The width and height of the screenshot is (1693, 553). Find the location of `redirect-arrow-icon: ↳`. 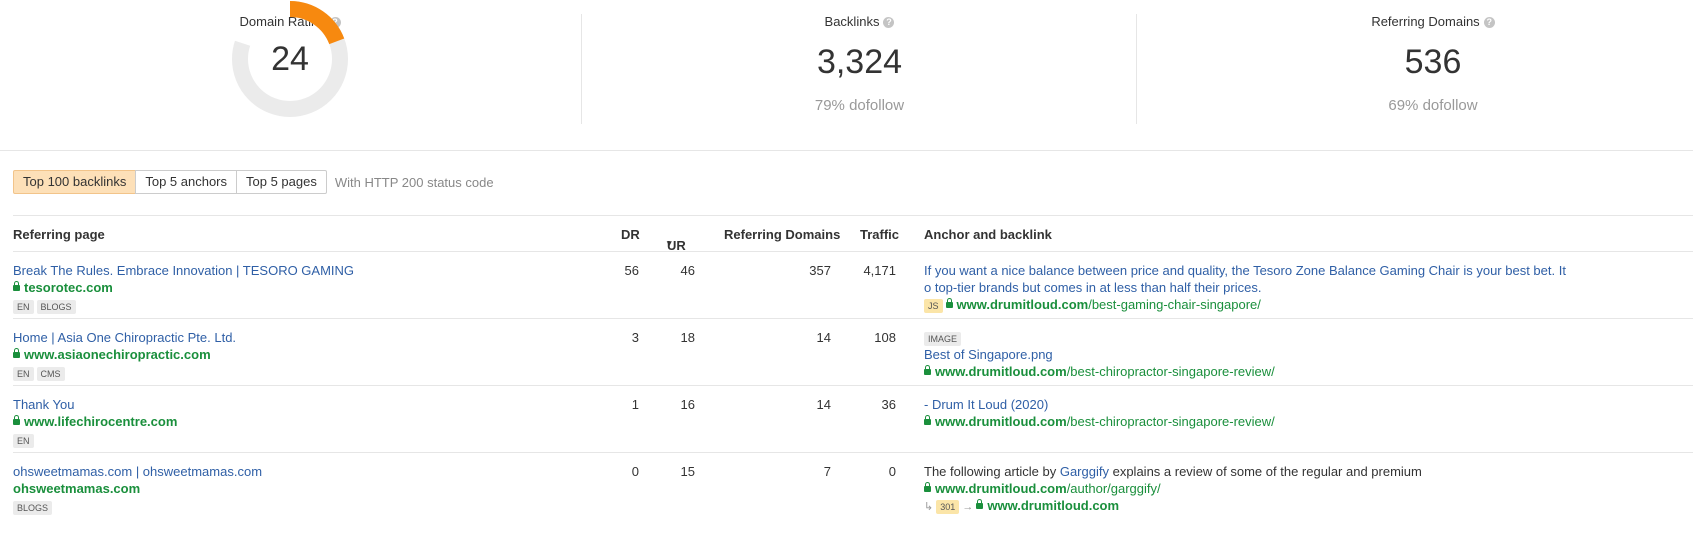

redirect-arrow-icon: ↳ is located at coordinates (930, 507).